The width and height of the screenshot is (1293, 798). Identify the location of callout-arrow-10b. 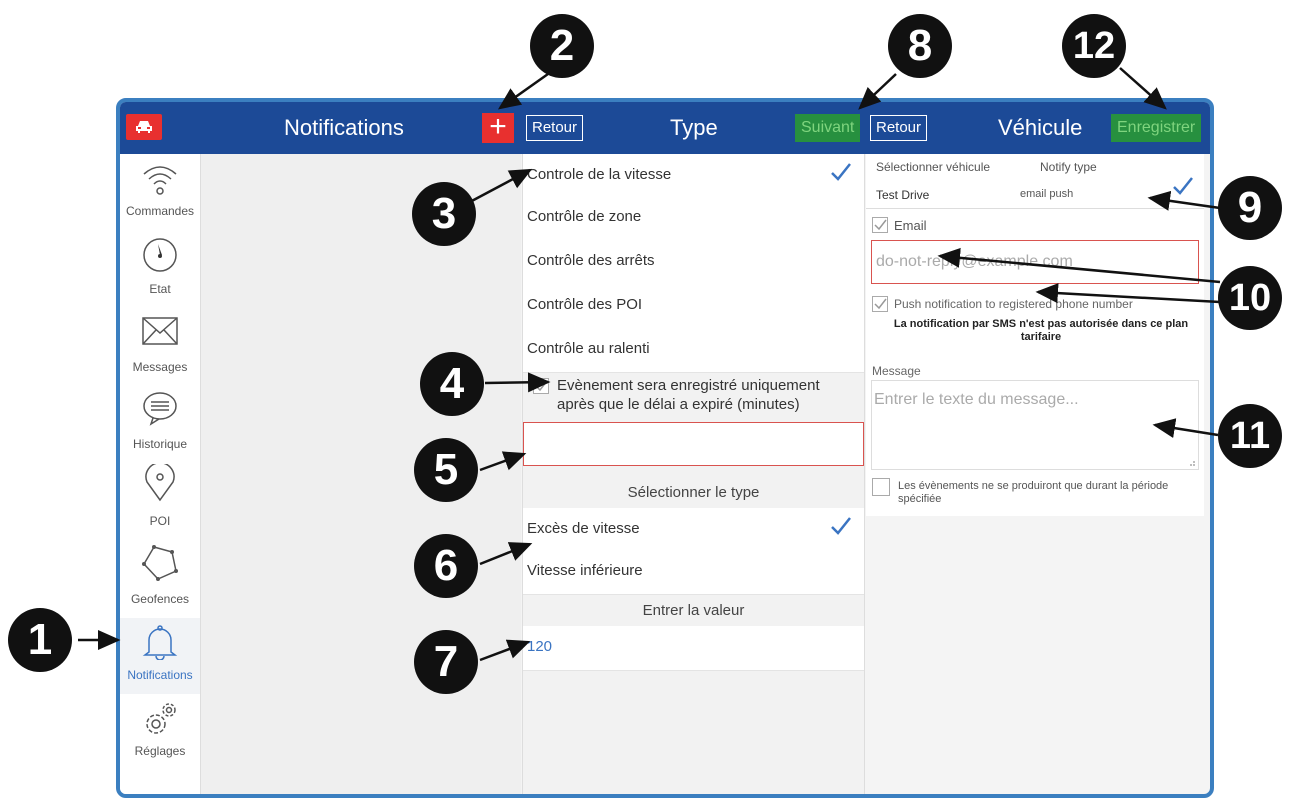
(1128, 293).